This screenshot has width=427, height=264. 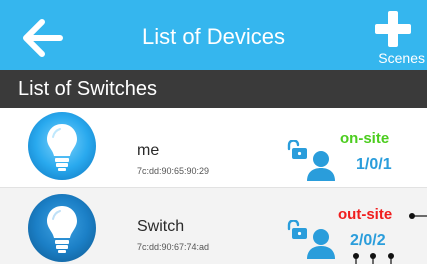 What do you see at coordinates (213, 89) in the screenshot?
I see `section-header: List of Switches` at bounding box center [213, 89].